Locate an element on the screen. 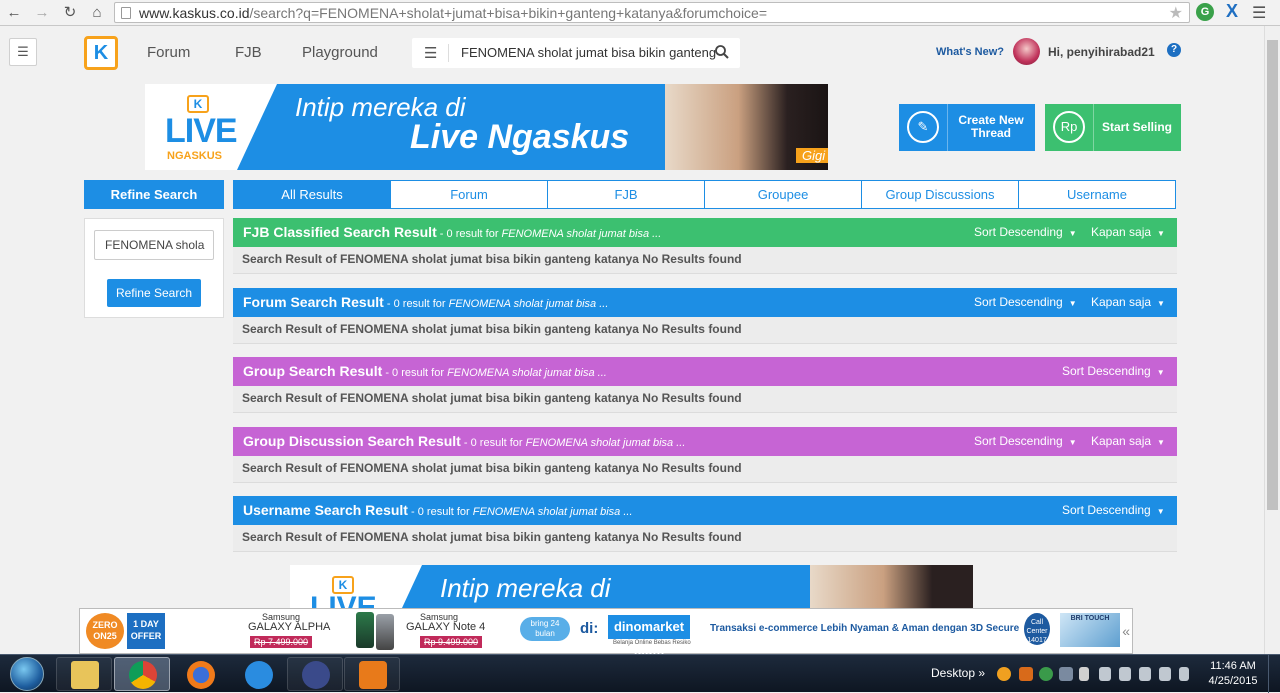 The height and width of the screenshot is (693, 1280). tab-forum: Forum is located at coordinates (468, 194).